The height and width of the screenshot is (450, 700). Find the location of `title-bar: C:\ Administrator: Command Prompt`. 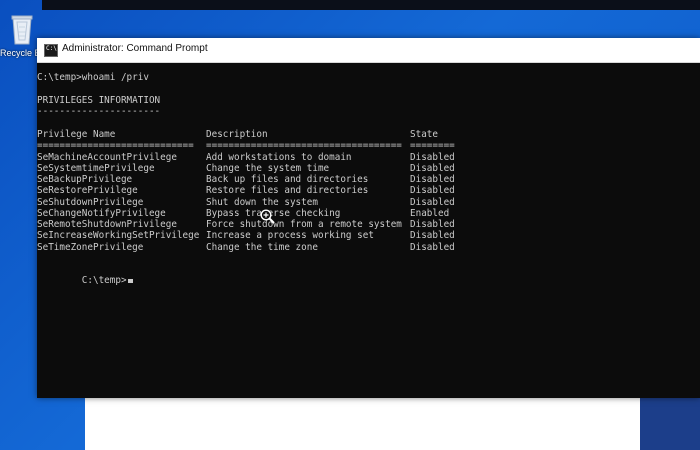

title-bar: C:\ Administrator: Command Prompt is located at coordinates (368, 50).